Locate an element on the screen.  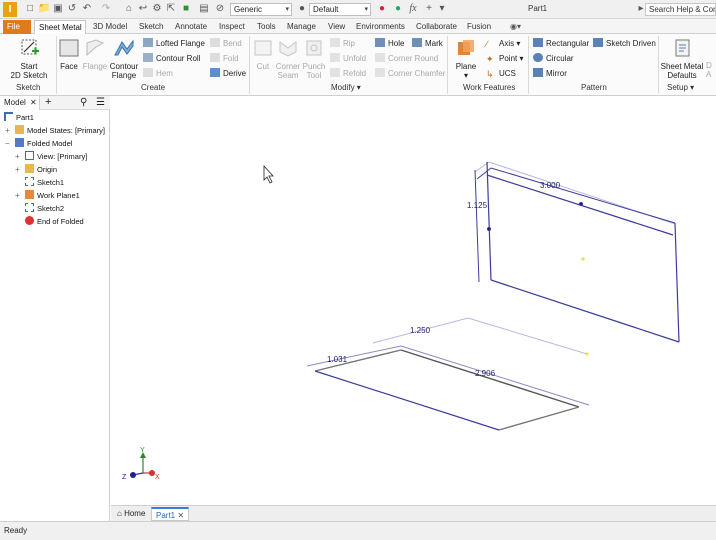
return-icon: ↩ is located at coordinates (143, 9).